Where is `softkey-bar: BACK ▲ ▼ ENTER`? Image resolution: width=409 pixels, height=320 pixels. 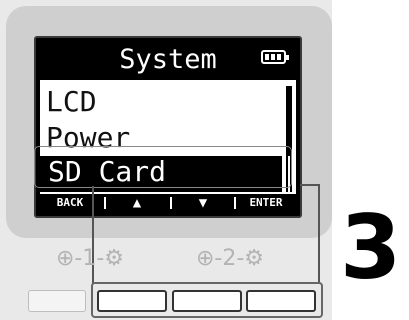
softkey-bar: BACK ▲ ▼ ENTER is located at coordinates (168, 203).